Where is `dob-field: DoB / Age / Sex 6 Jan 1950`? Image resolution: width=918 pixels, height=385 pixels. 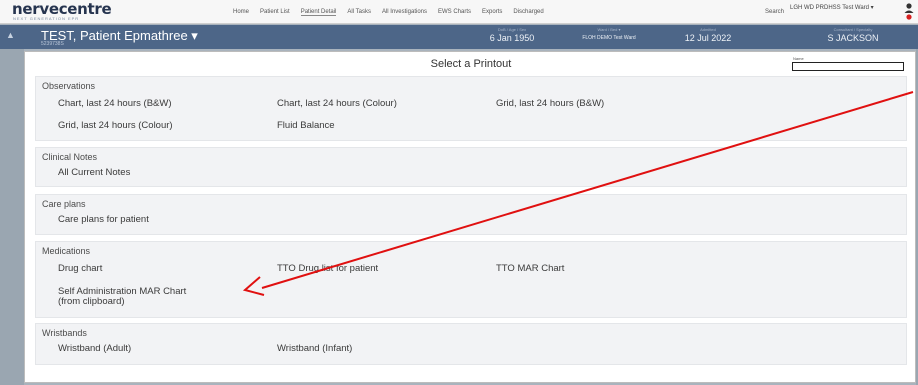 dob-field: DoB / Age / Sex 6 Jan 1950 is located at coordinates (512, 35).